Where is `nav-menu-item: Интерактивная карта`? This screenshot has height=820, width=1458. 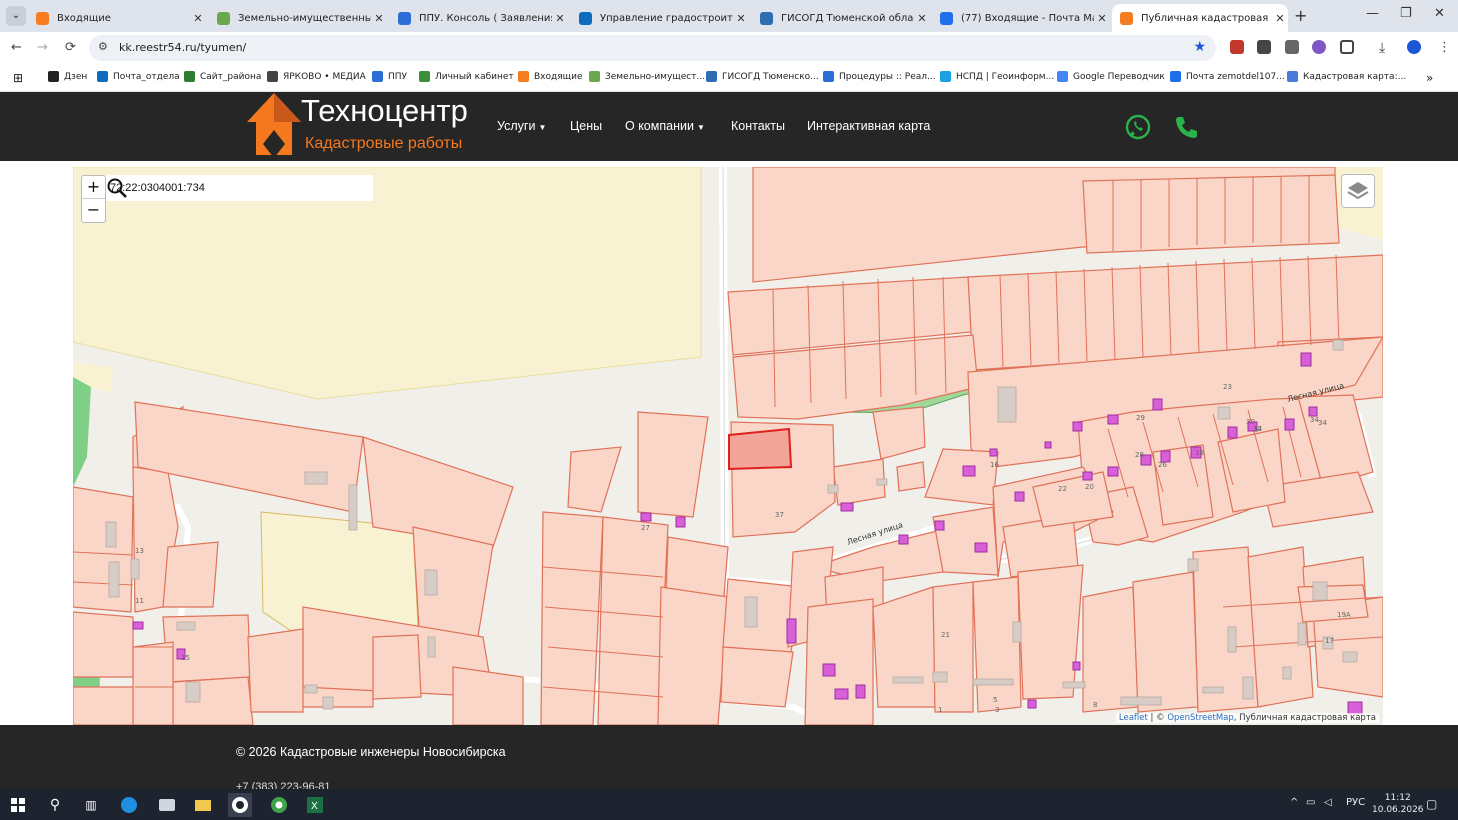 nav-menu-item: Интерактивная карта is located at coordinates (868, 126).